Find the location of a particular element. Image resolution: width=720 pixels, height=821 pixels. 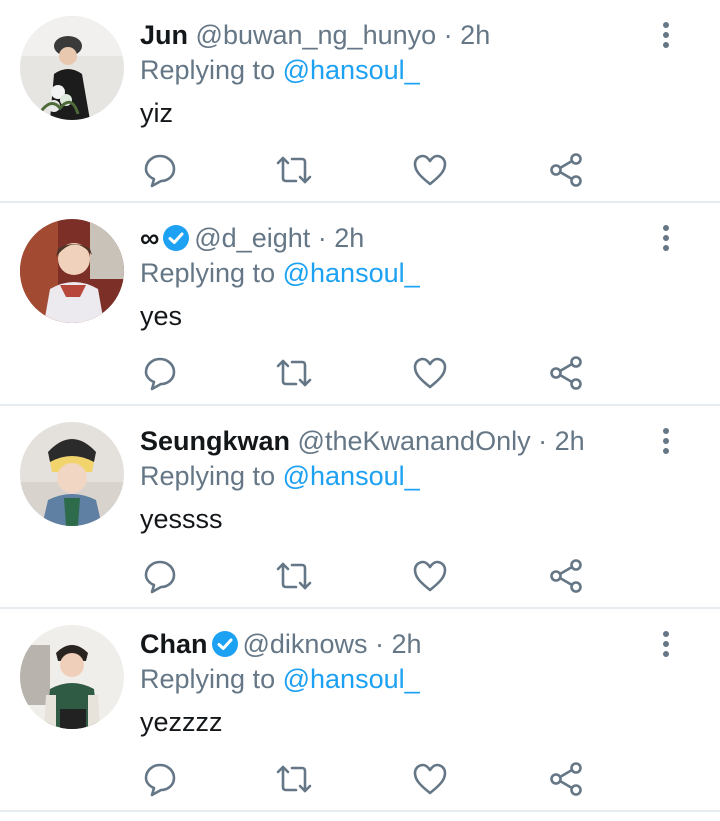

tweet-header: Seungkwan @theKwanandOnly · 2h is located at coordinates (362, 441).